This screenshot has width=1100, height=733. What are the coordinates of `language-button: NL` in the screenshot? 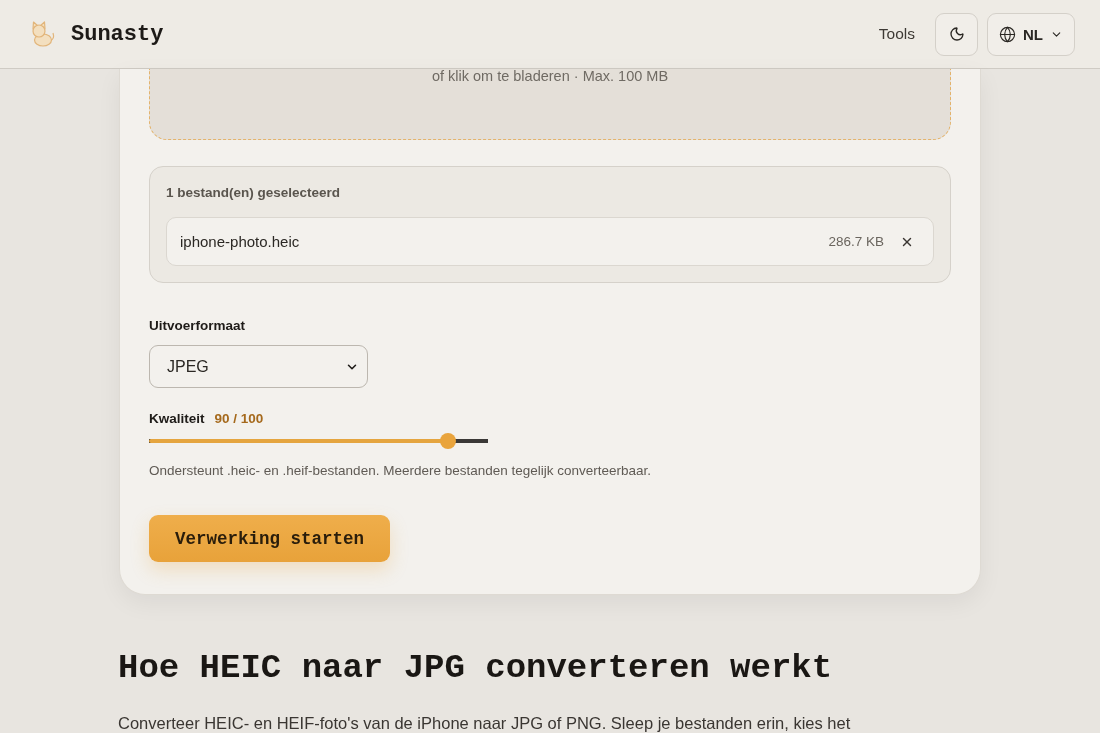 It's located at (1031, 34).